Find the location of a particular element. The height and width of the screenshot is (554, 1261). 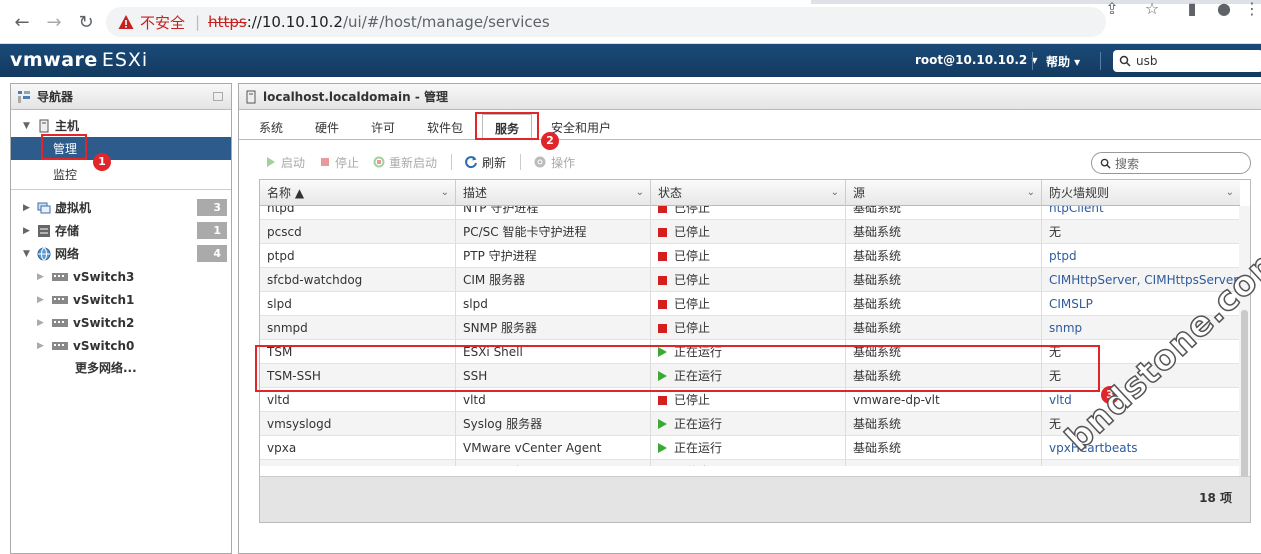

toolbar-divider is located at coordinates (452, 162).